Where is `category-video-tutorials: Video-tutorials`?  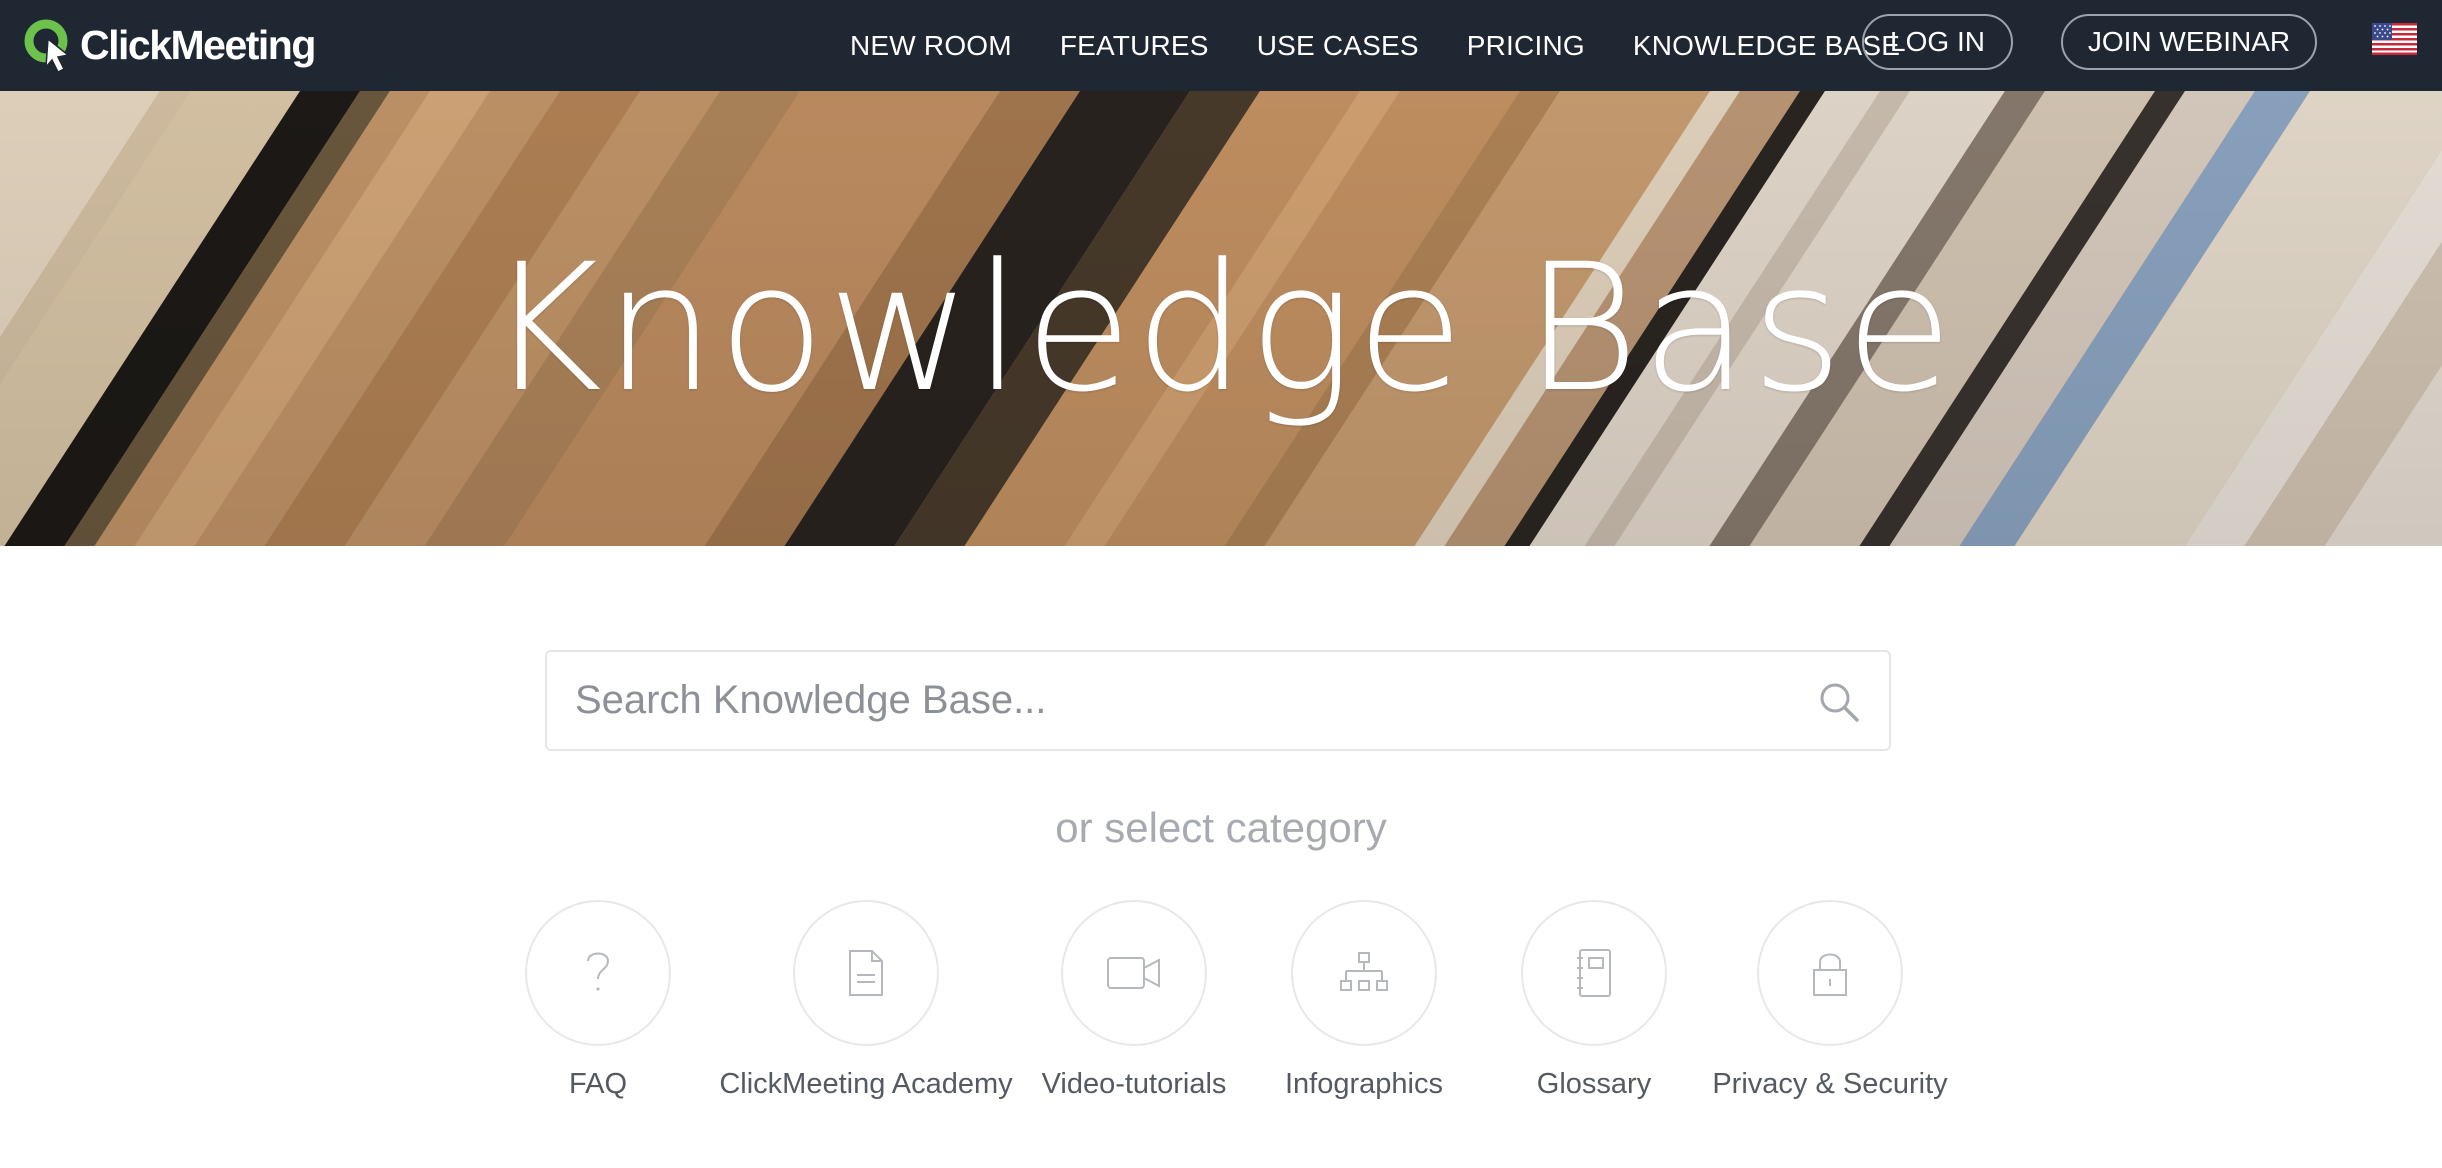
category-video-tutorials: Video-tutorials is located at coordinates (1134, 1000).